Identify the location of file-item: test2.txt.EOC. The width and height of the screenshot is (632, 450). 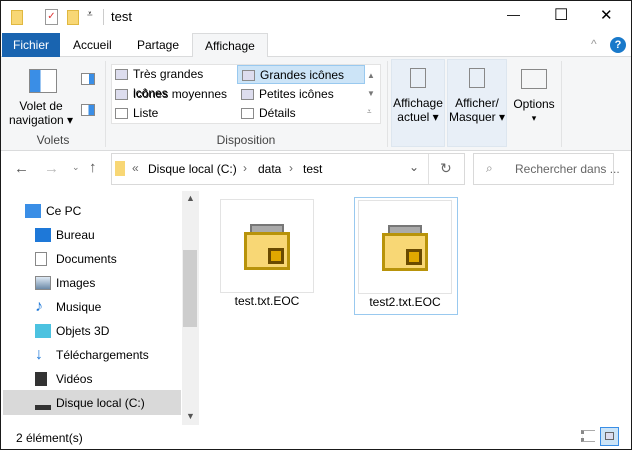
(406, 256).